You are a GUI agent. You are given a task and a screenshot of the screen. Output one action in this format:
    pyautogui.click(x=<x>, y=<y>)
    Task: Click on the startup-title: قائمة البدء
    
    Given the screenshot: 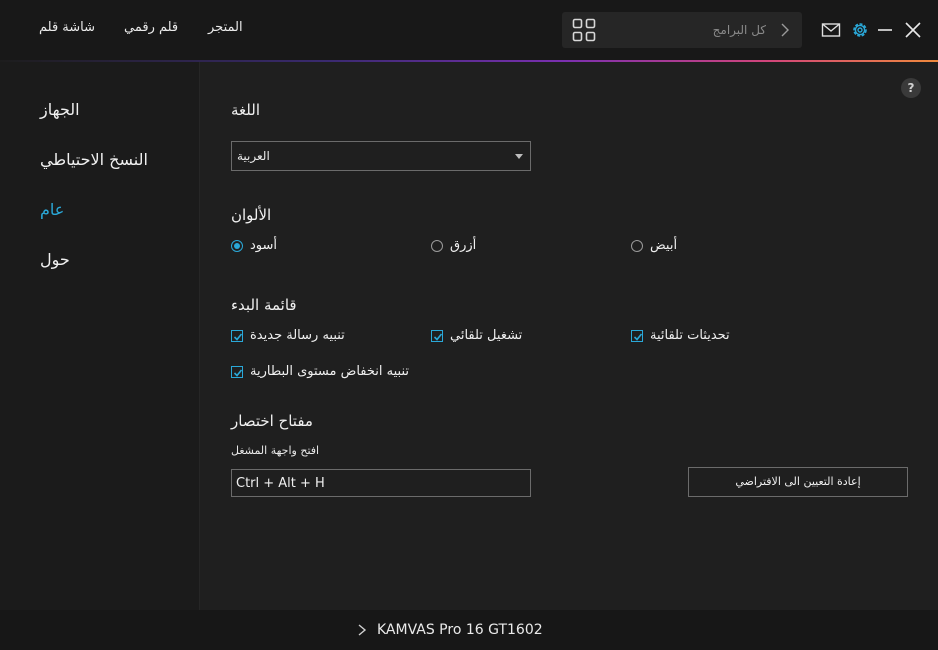 What is the action you would take?
    pyautogui.click(x=264, y=305)
    